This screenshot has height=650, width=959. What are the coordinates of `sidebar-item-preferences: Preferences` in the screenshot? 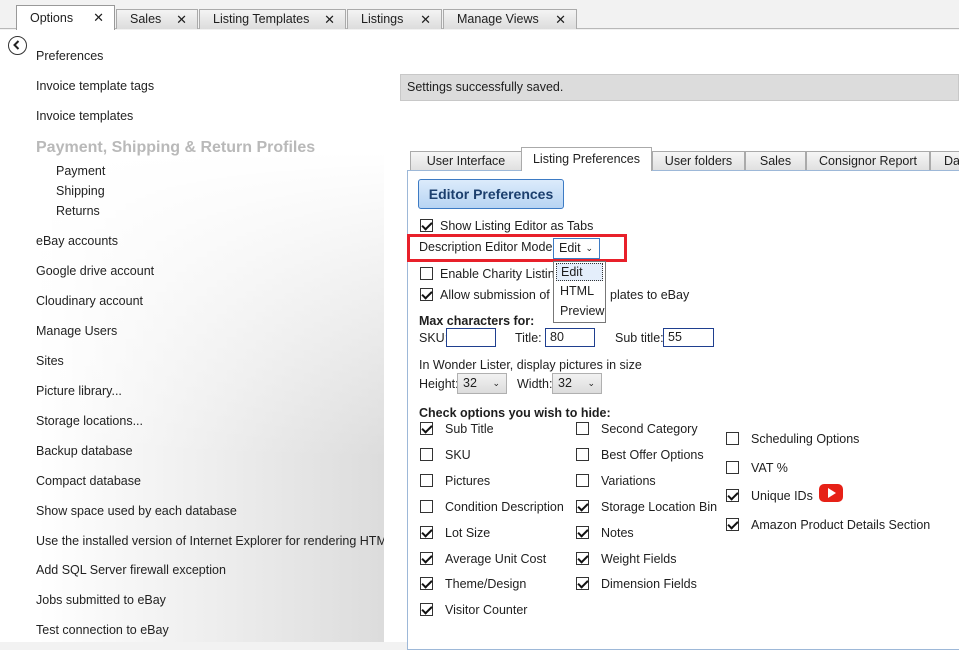 It's located at (69, 56).